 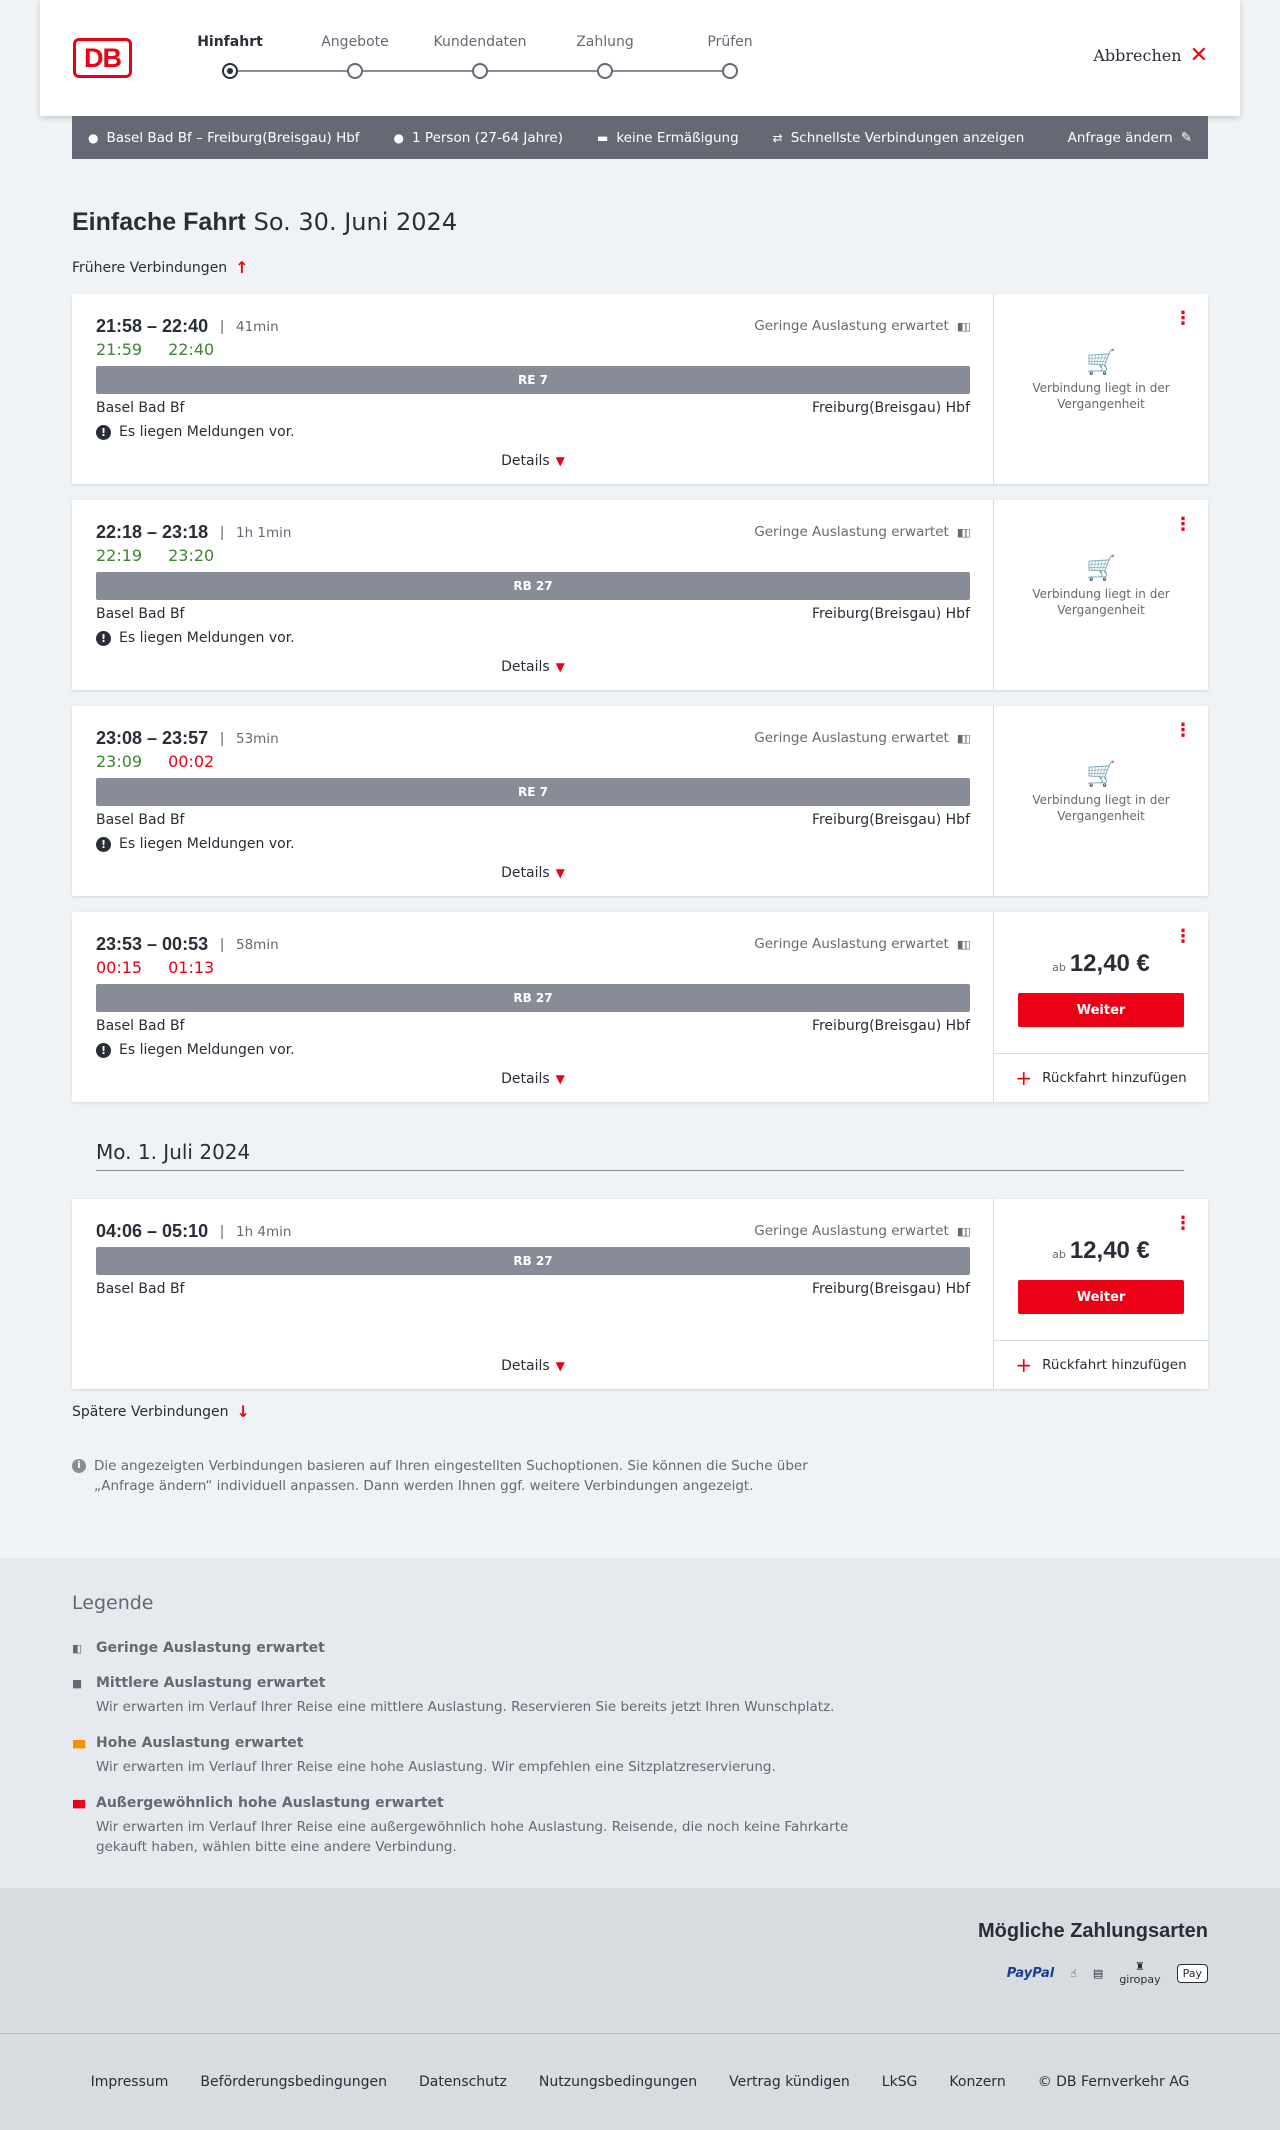 I want to click on later-connections-link: Spätere Verbindungen ↓, so click(x=161, y=1411).